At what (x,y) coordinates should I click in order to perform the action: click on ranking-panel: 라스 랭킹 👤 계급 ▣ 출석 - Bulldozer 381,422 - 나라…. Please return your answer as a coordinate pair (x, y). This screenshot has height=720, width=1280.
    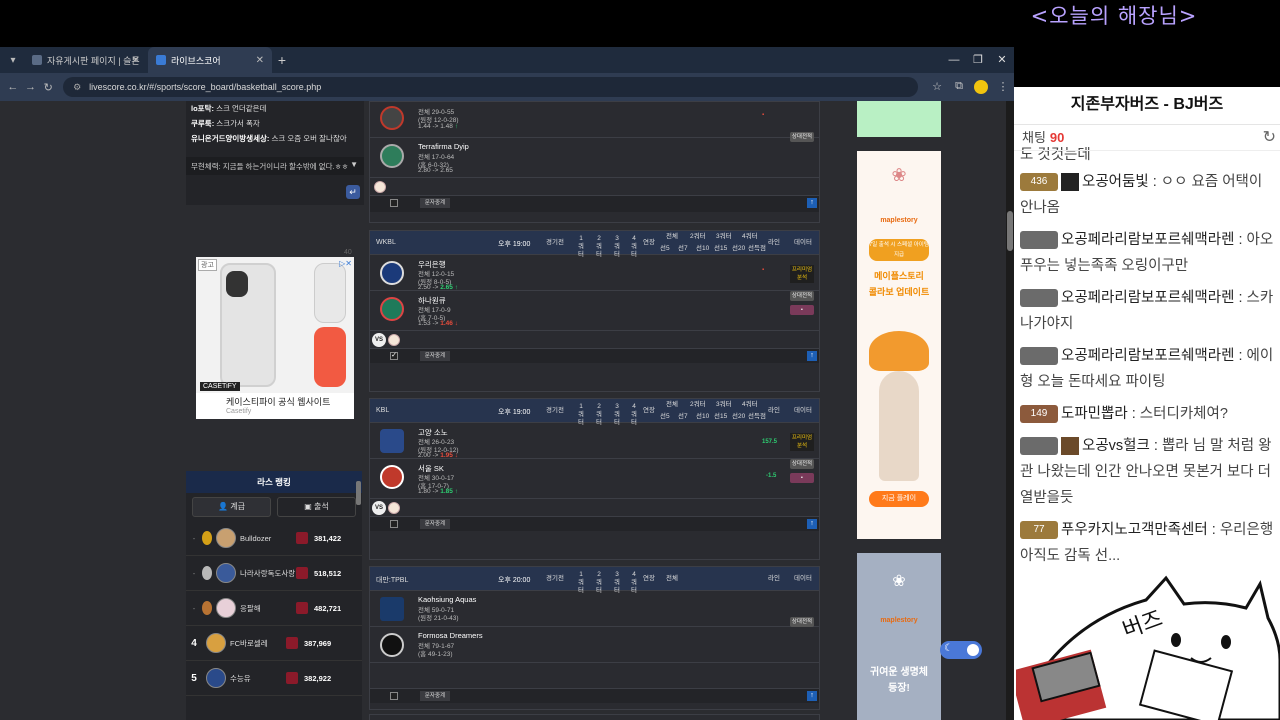
    Looking at the image, I should click on (274, 595).